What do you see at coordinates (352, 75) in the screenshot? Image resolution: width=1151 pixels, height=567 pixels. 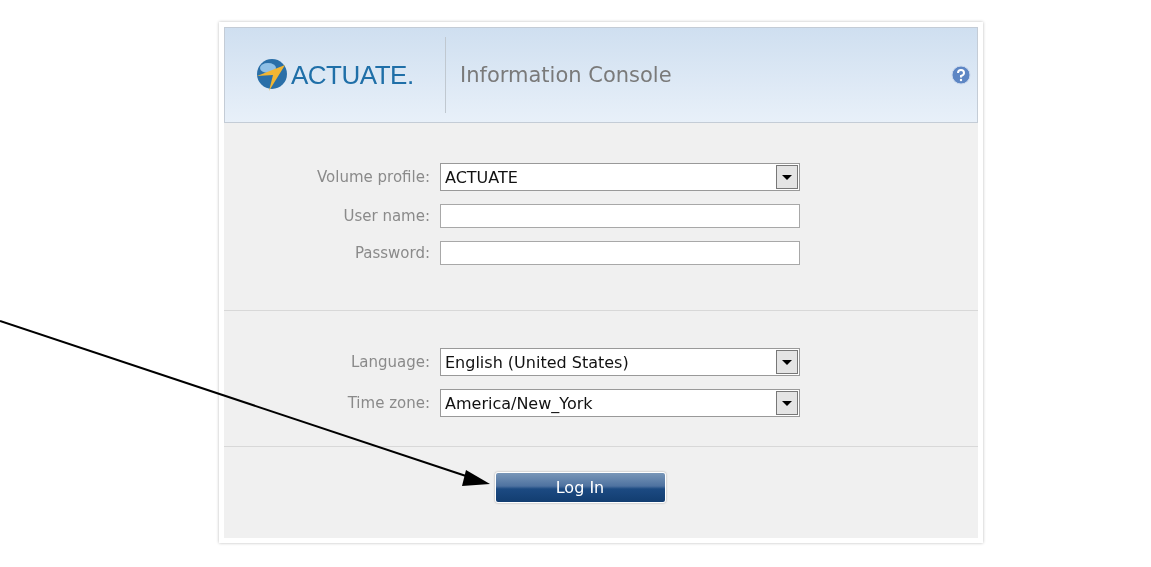 I see `logo-text: ACTUATE.` at bounding box center [352, 75].